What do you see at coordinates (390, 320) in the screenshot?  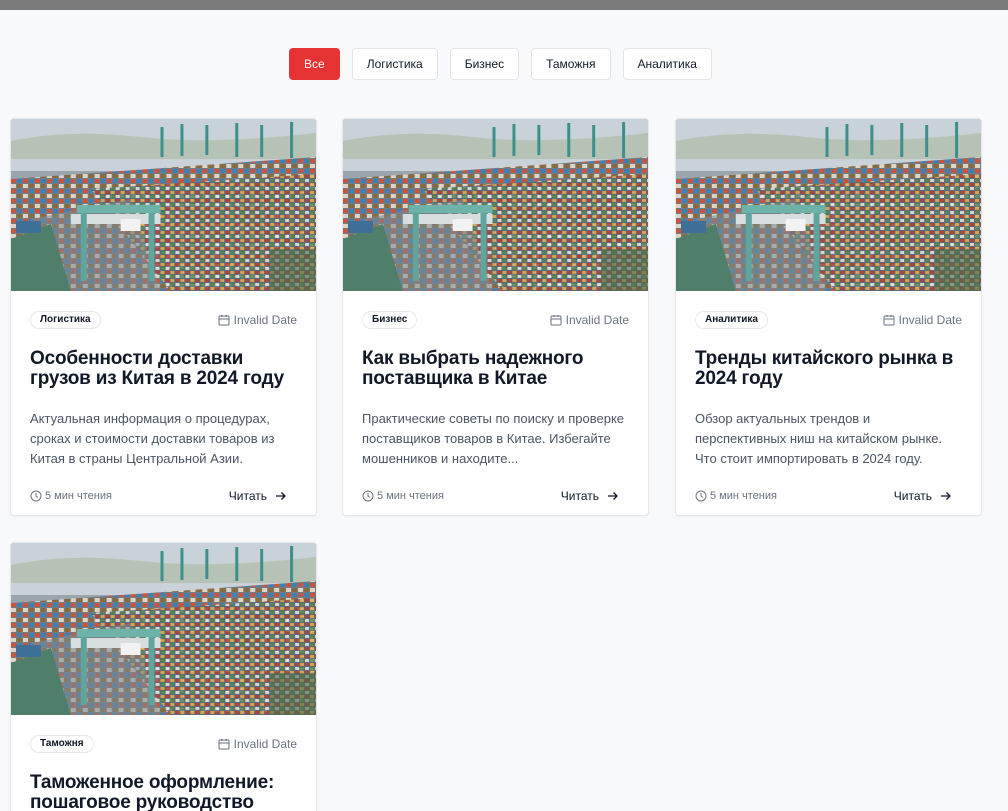 I see `category-tag: Бизнес` at bounding box center [390, 320].